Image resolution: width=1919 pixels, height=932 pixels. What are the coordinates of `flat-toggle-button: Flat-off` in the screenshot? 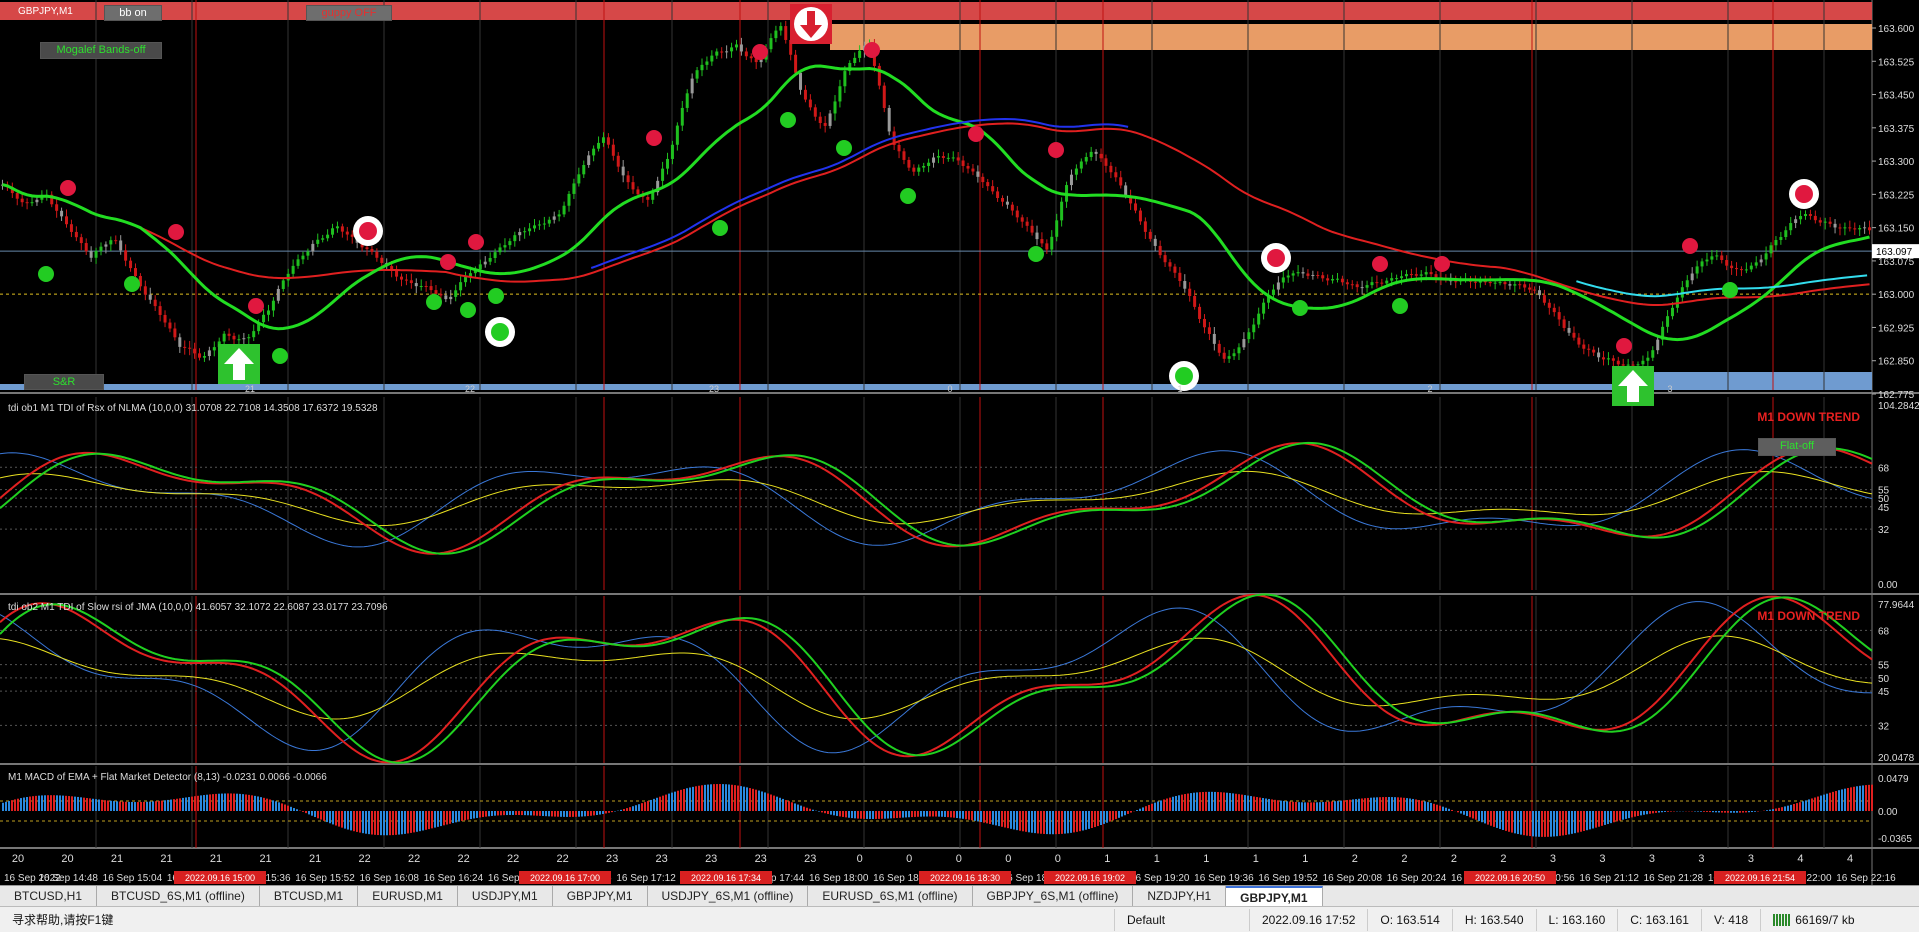 It's located at (1797, 447).